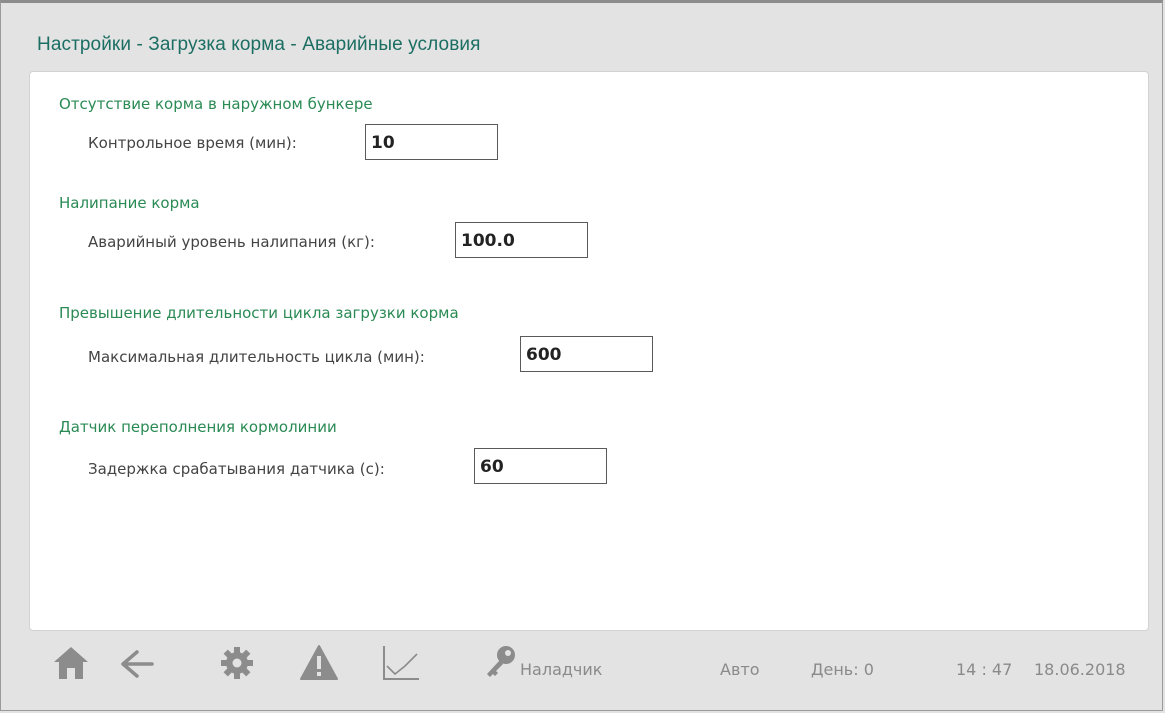 Image resolution: width=1165 pixels, height=713 pixels. I want to click on sensor-delay-field: 60, so click(540, 466).